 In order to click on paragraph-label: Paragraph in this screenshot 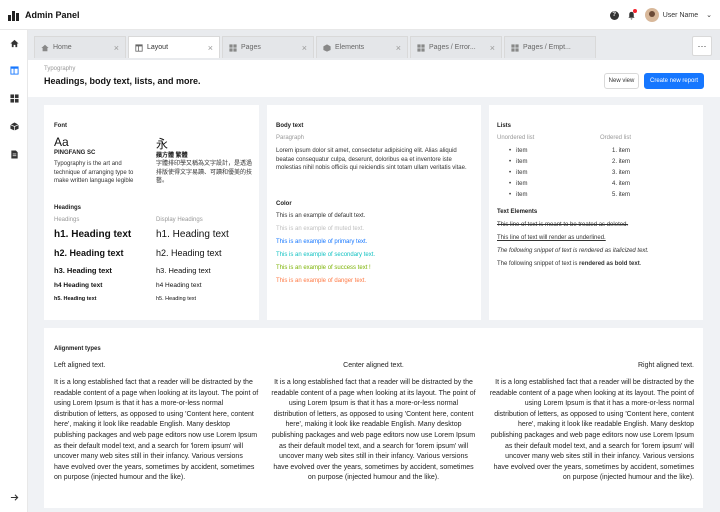, I will do `click(290, 138)`.